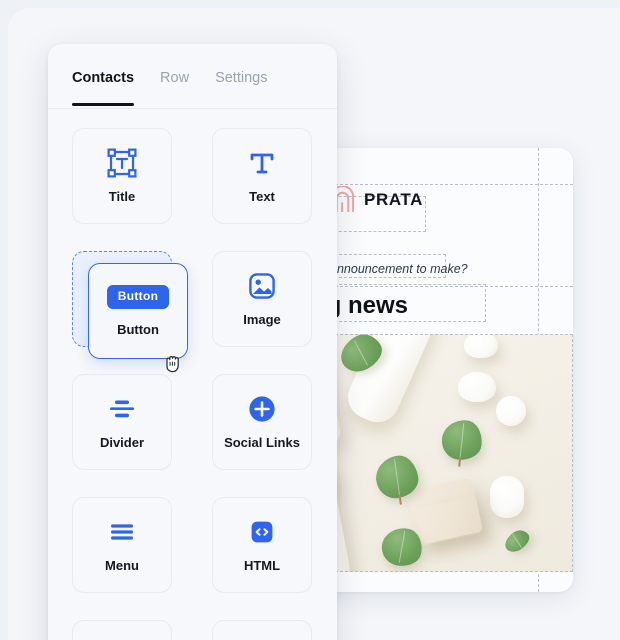 This screenshot has width=620, height=640. What do you see at coordinates (174, 87) in the screenshot?
I see `tab-row: Row` at bounding box center [174, 87].